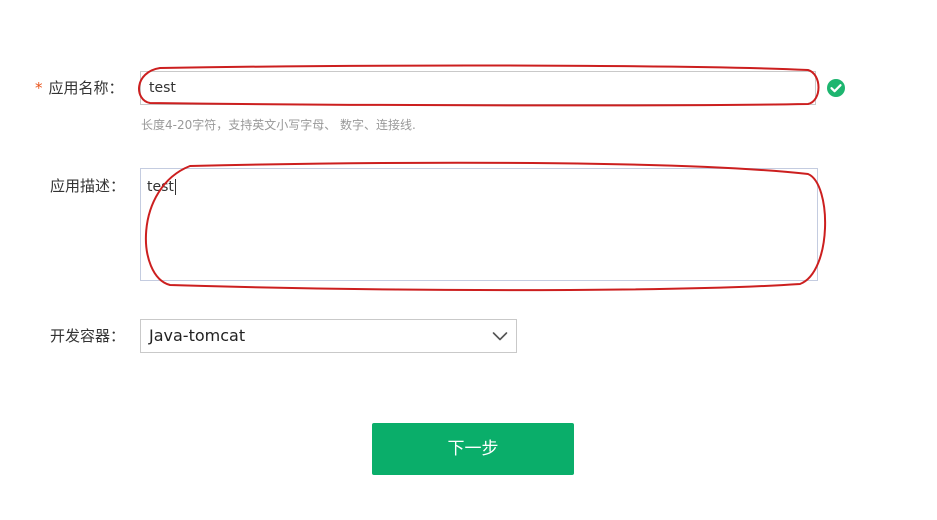 The image size is (937, 520). I want to click on container-select: Java-tomcat, so click(328, 336).